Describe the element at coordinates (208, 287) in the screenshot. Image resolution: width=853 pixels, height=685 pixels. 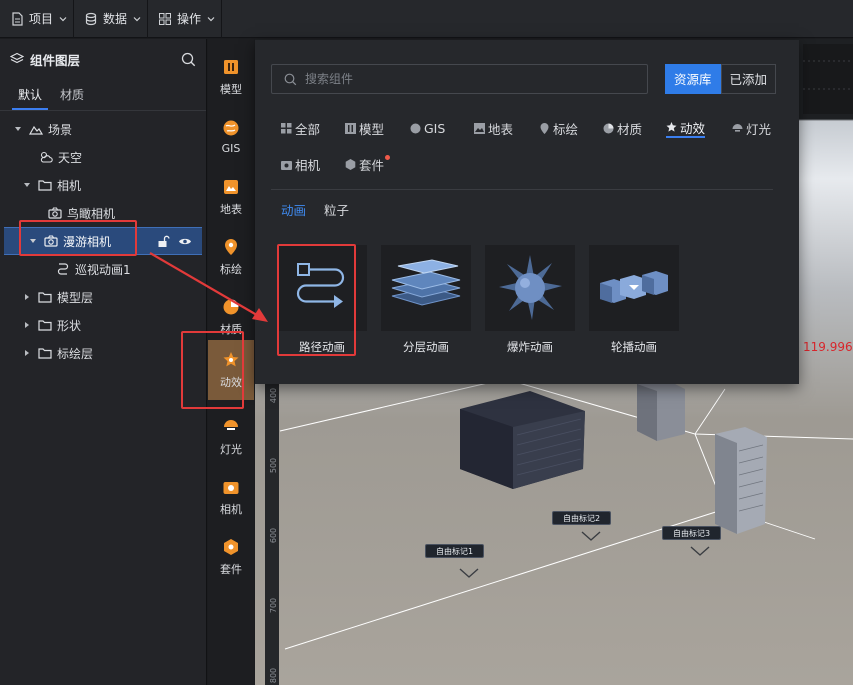
I see `annotation-arrow` at that location.